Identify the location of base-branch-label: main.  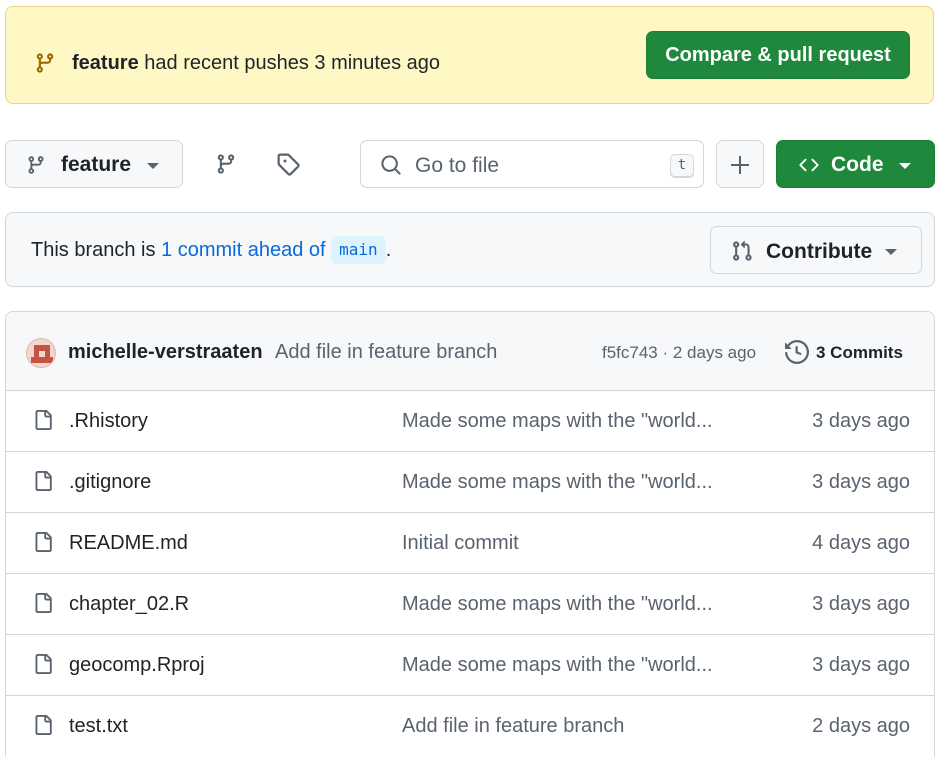
(358, 250).